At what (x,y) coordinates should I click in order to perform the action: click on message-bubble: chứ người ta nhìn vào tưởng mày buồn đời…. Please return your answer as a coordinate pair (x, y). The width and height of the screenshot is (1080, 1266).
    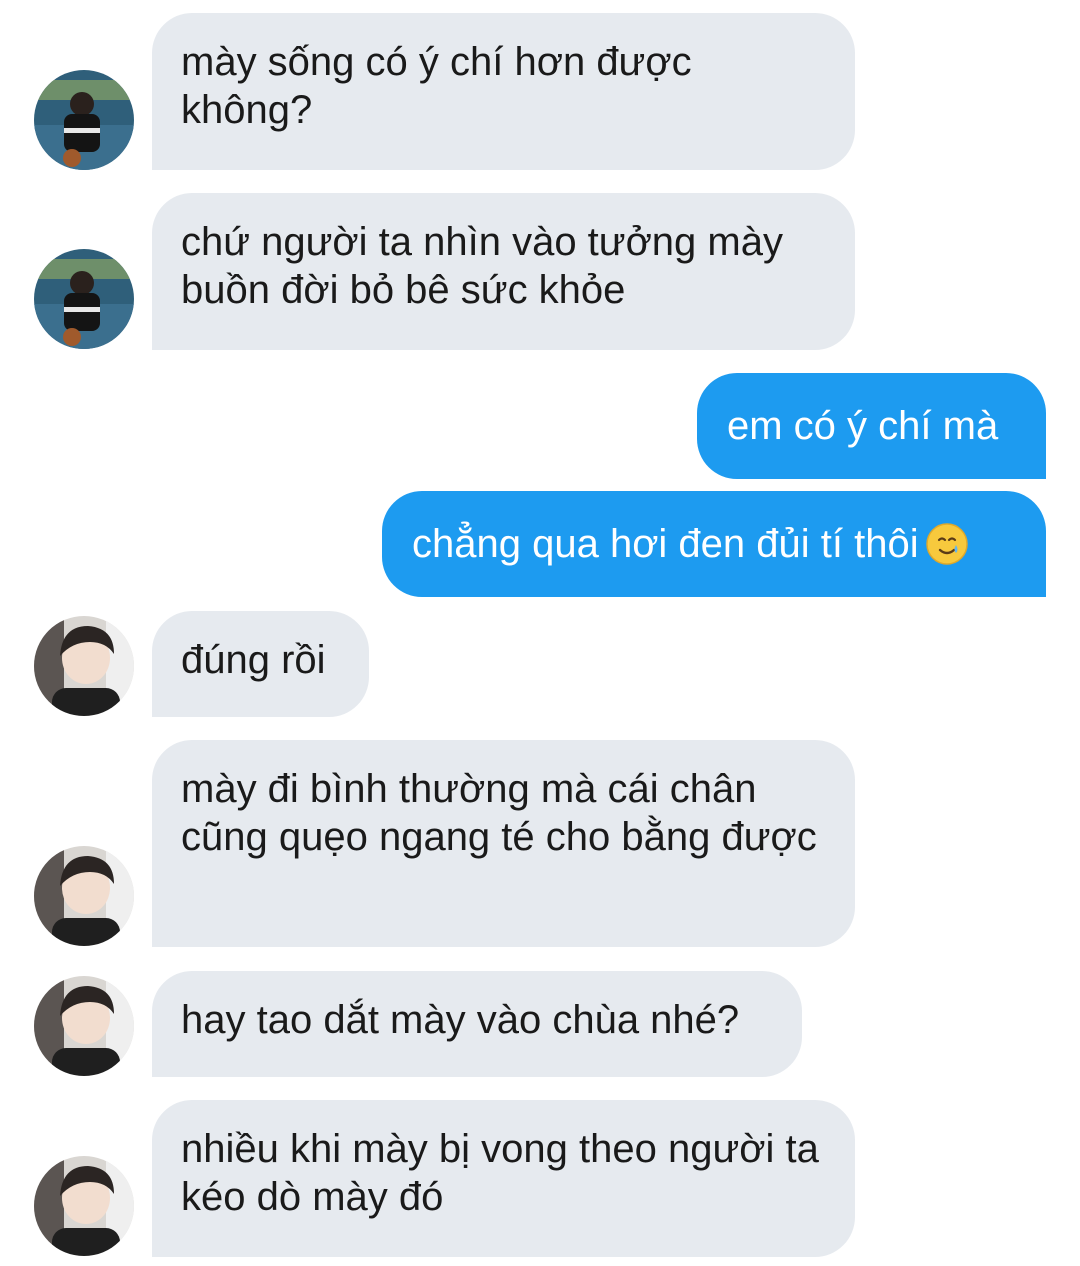
    Looking at the image, I should click on (503, 271).